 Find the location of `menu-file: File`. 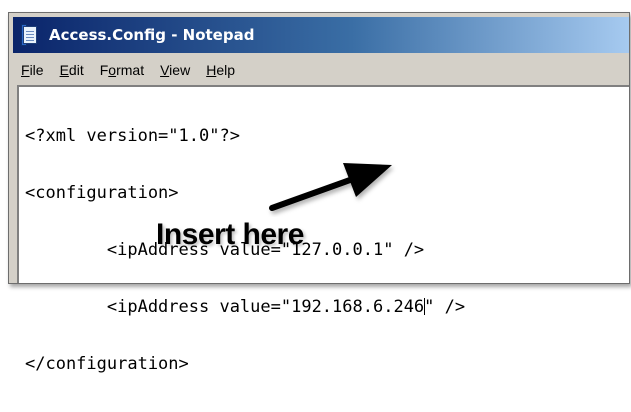

menu-file: File is located at coordinates (32, 70).